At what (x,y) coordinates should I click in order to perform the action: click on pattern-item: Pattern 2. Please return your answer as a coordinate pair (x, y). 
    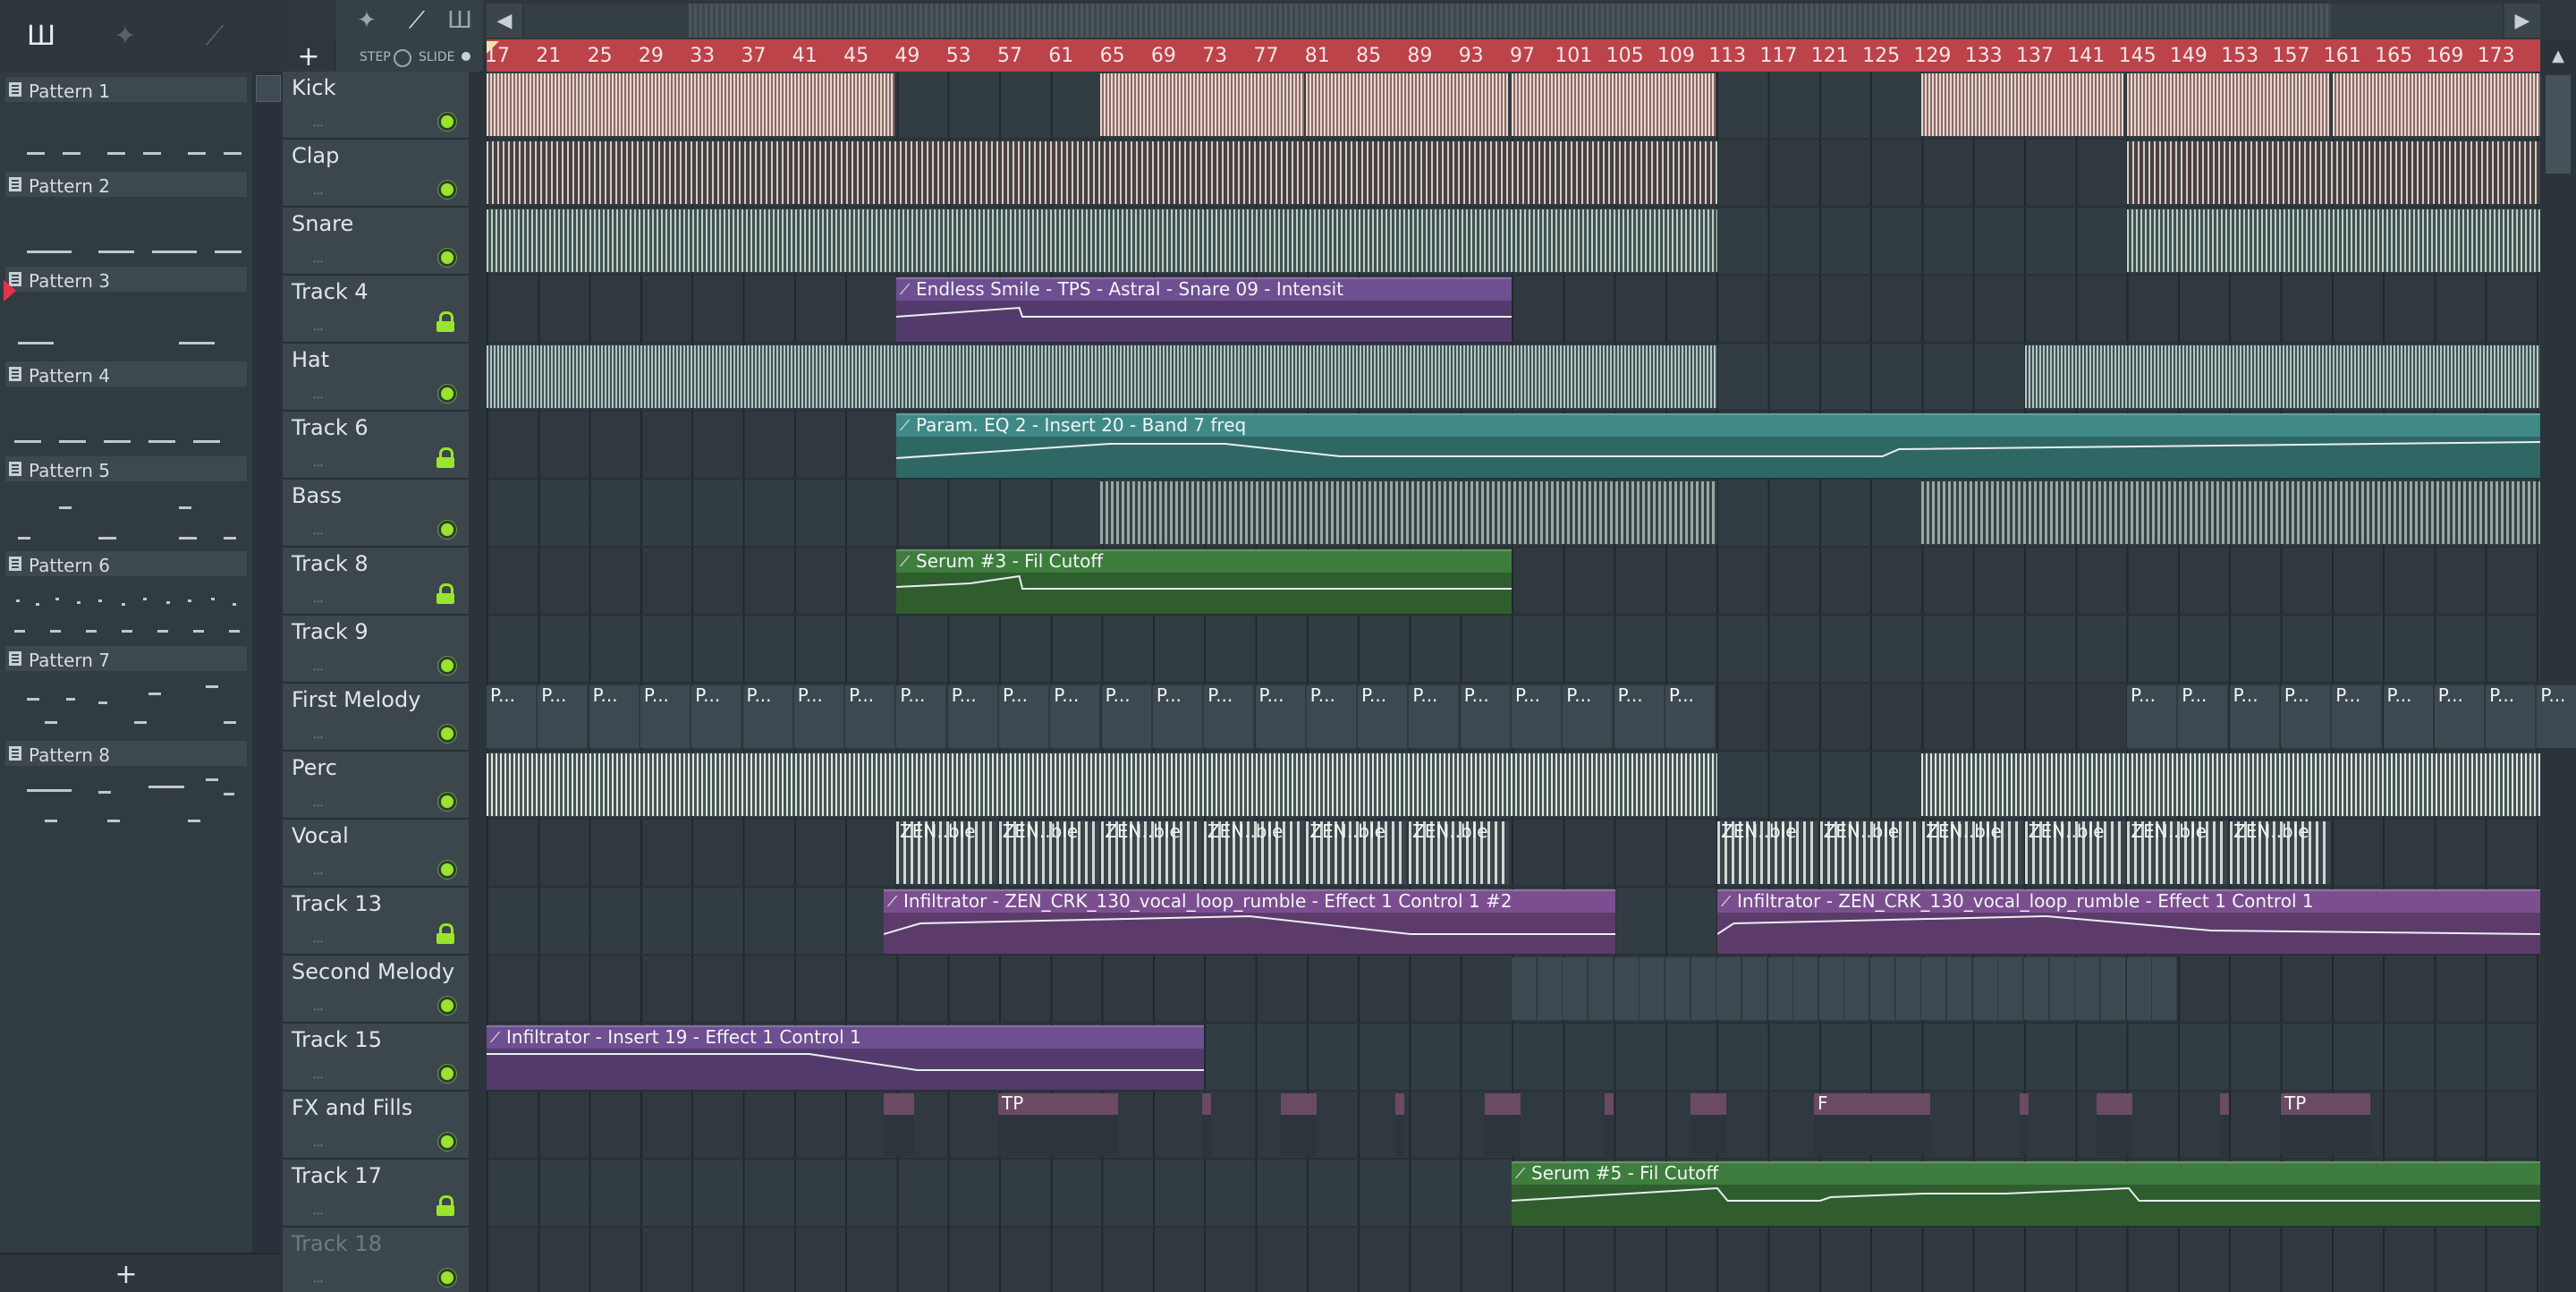
    Looking at the image, I should click on (126, 213).